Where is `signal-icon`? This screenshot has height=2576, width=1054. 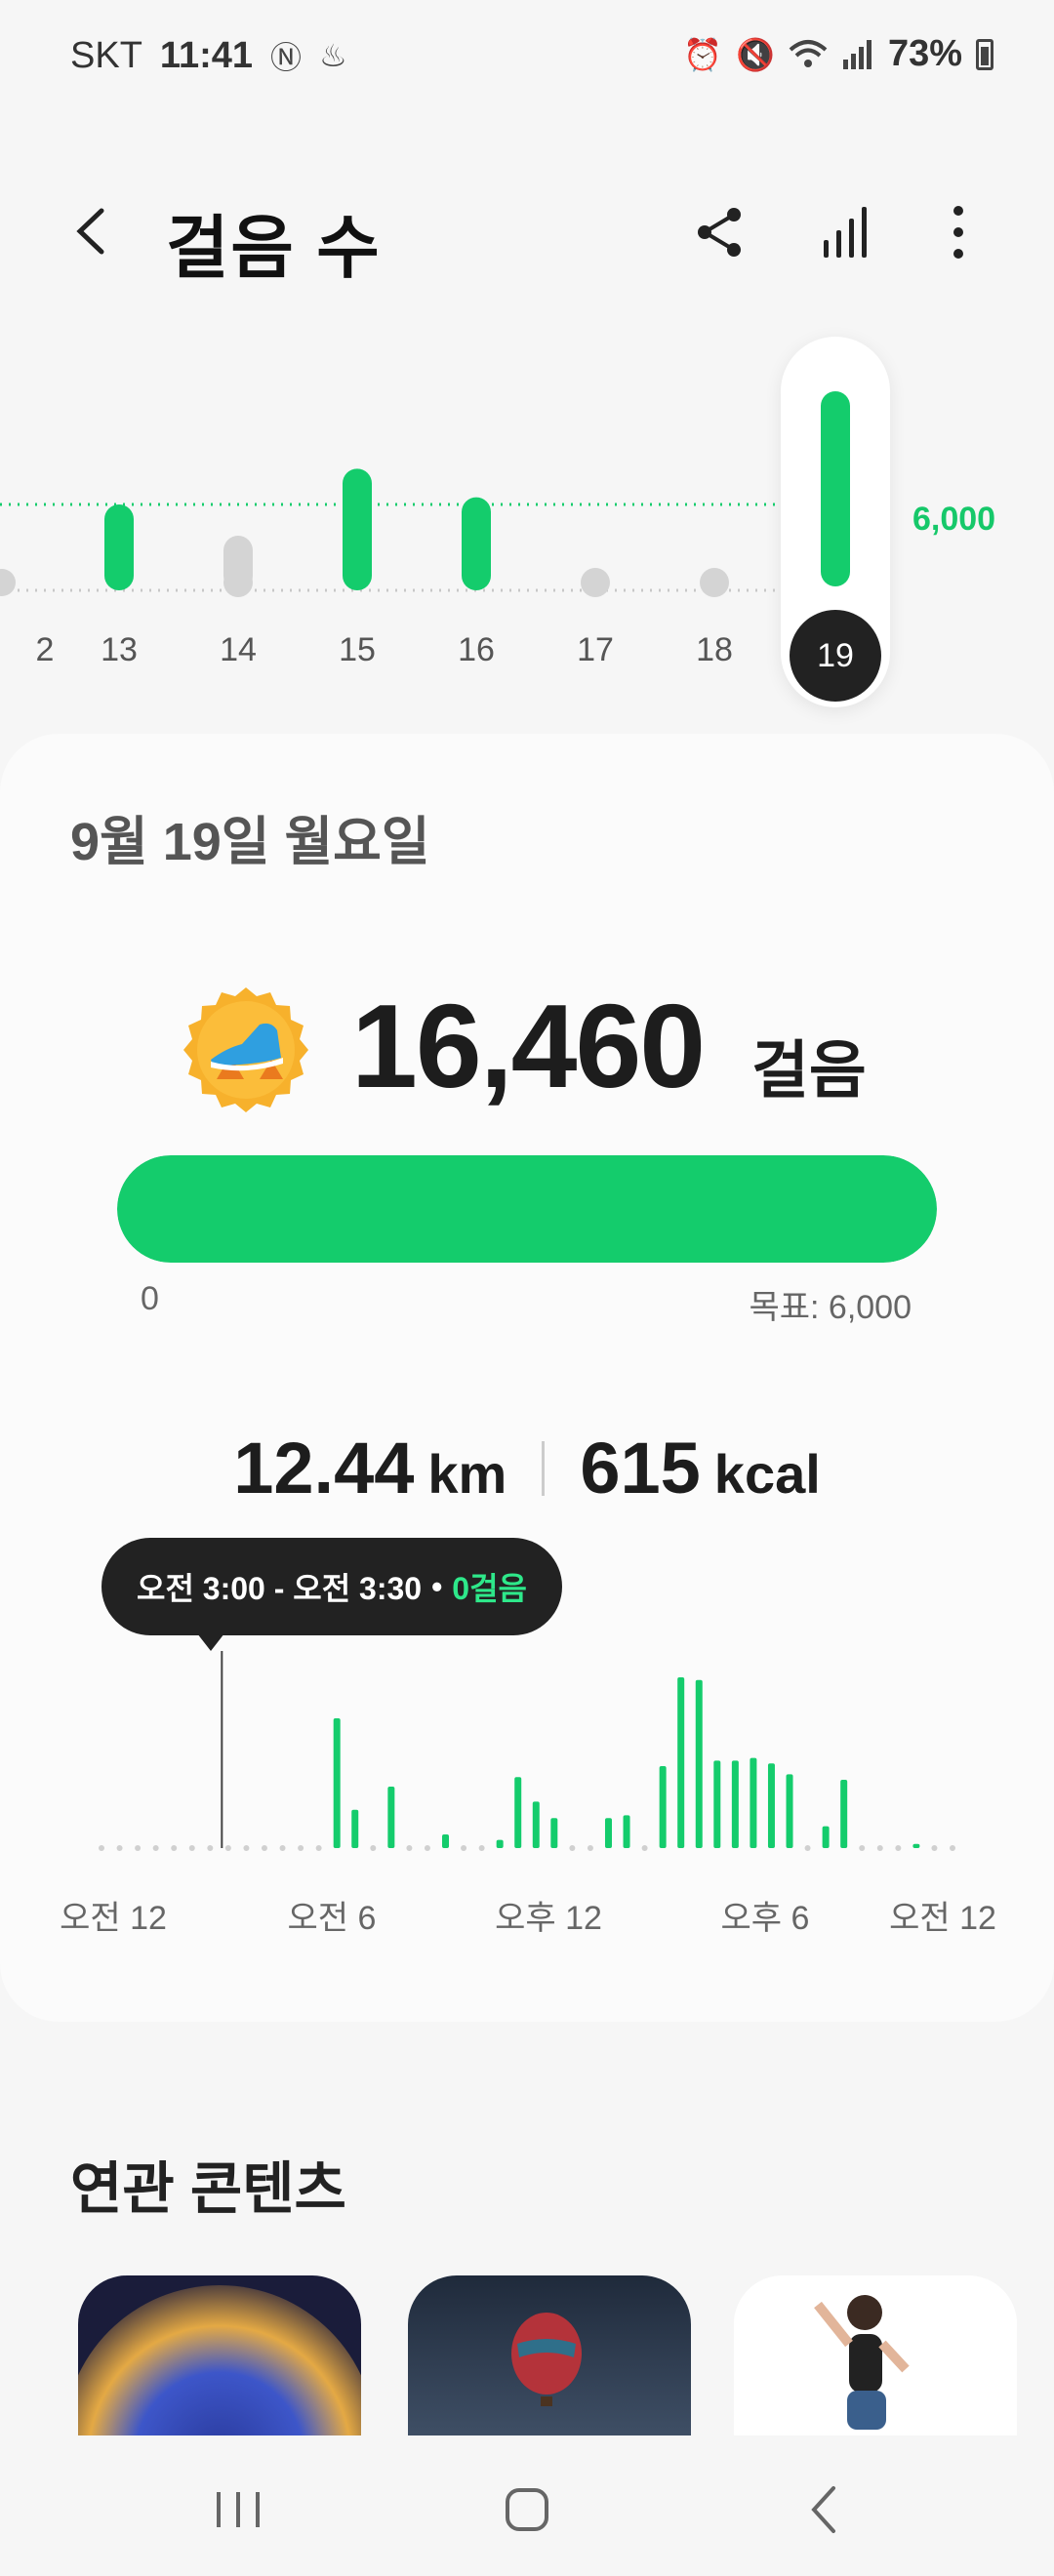
signal-icon is located at coordinates (857, 54).